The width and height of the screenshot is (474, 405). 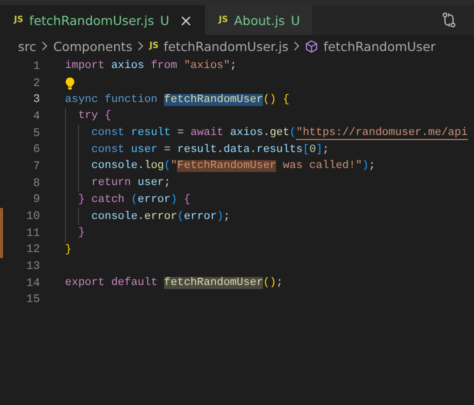 I want to click on line-number: 12, so click(x=32, y=249).